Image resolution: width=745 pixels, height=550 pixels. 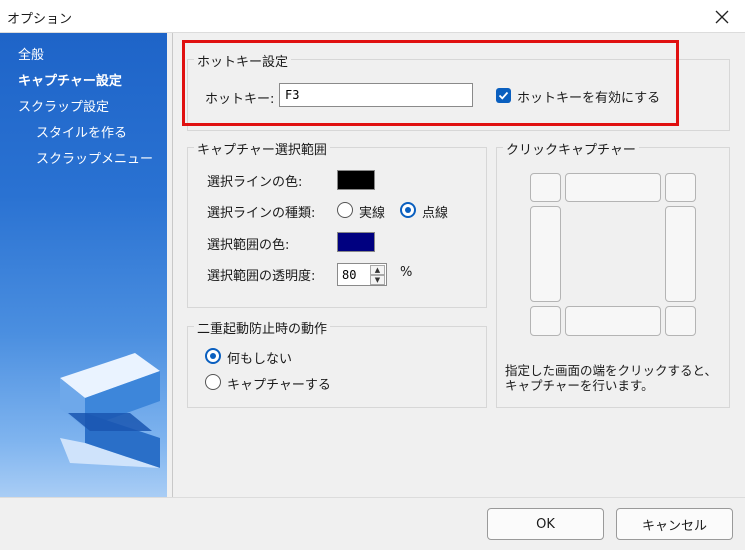 I want to click on line-color-label: 選択ラインの色:, so click(x=255, y=182).